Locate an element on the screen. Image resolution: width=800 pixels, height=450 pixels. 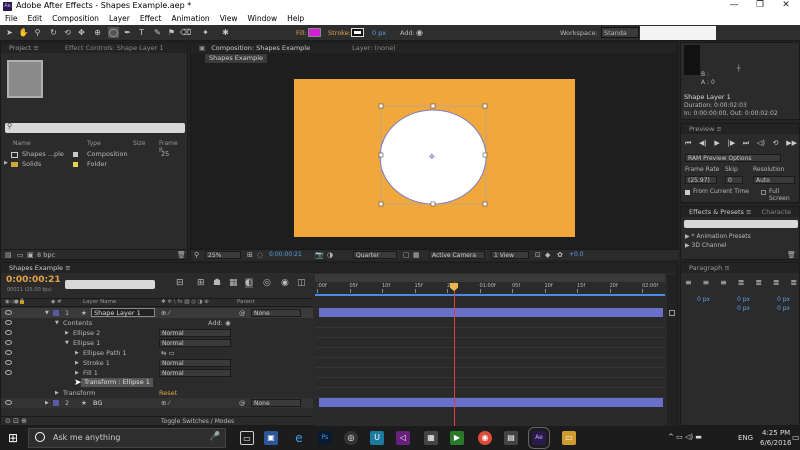
table-row: ▼ Contents Add: ◉ is located at coordinates (157, 323).